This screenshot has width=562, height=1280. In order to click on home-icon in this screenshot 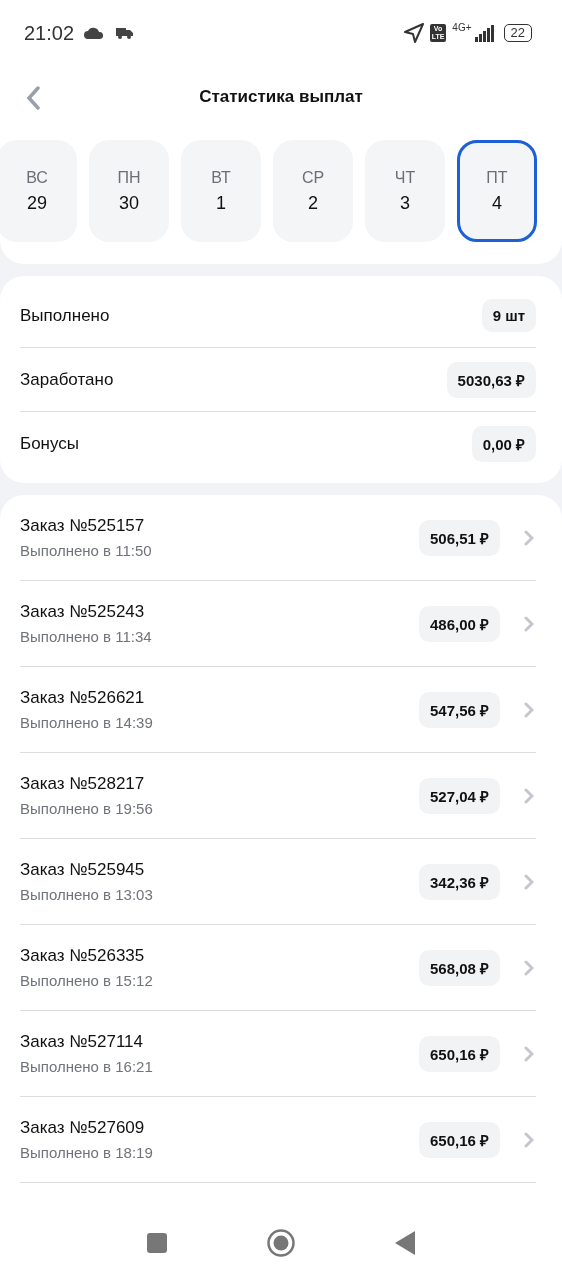, I will do `click(281, 1243)`.